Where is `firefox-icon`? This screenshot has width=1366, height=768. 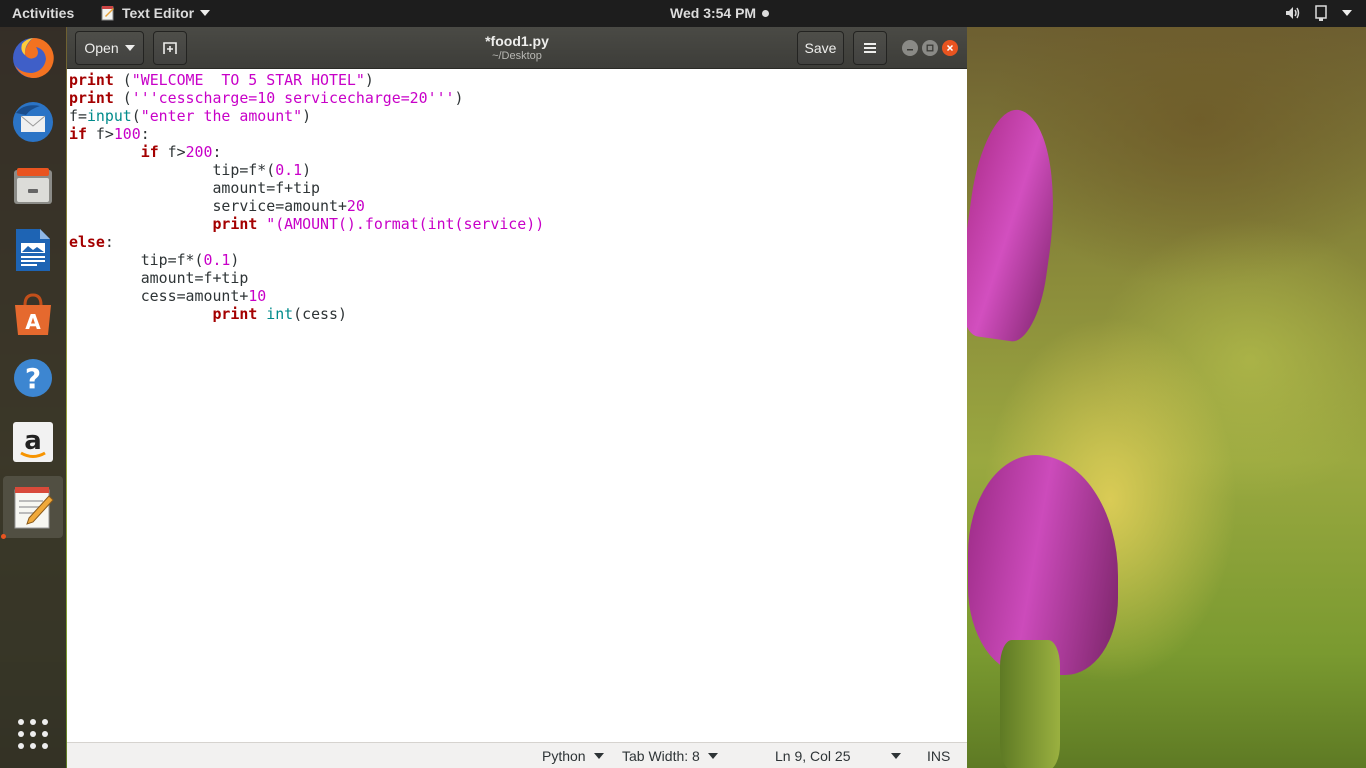 firefox-icon is located at coordinates (33, 58).